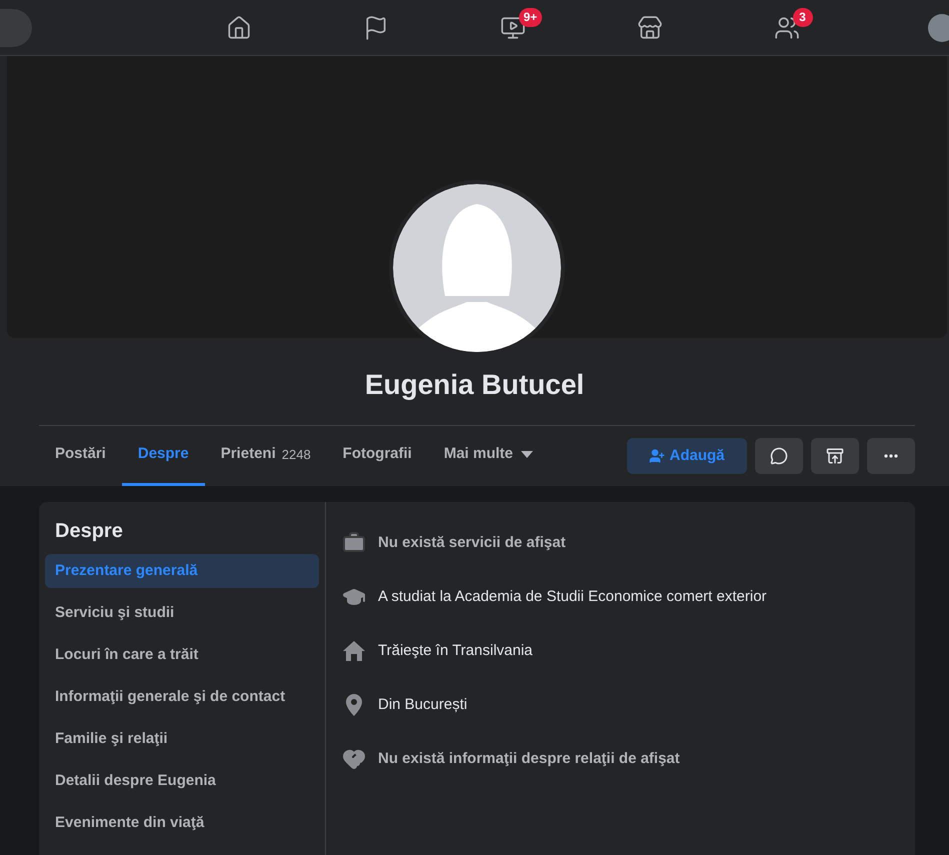  I want to click on archive-button, so click(835, 456).